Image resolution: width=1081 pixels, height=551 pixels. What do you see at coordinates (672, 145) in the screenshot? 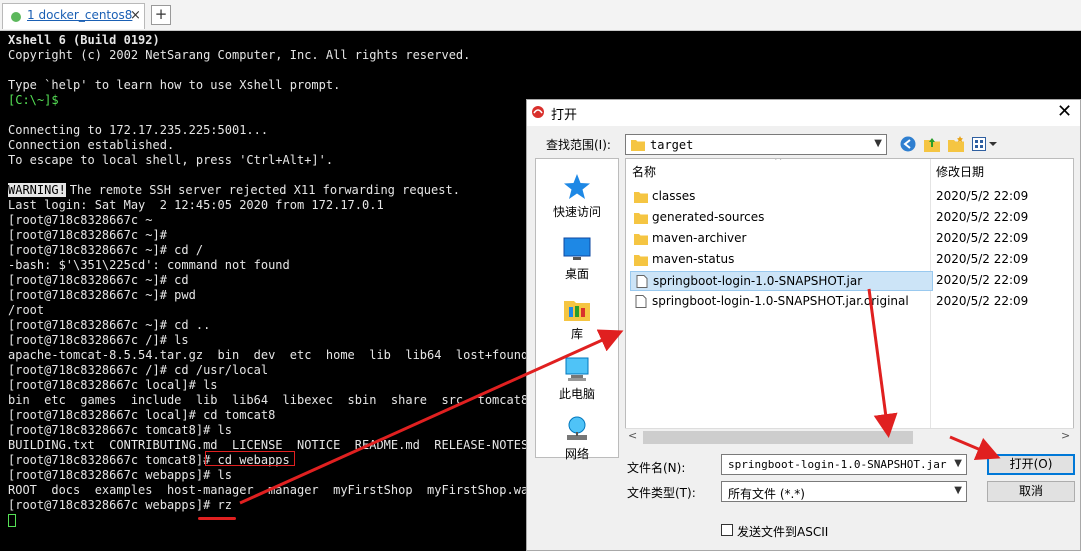
I see `lookin-value: target` at bounding box center [672, 145].